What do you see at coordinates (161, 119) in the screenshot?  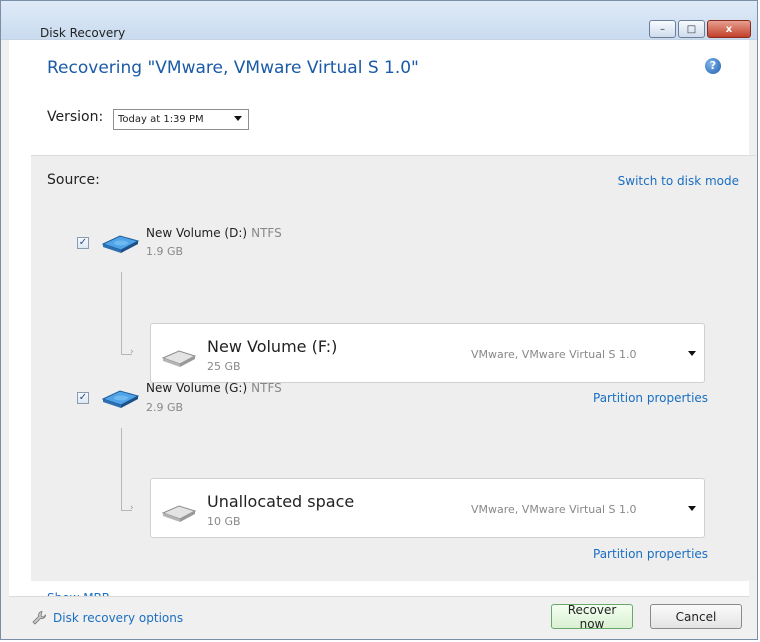 I see `version-value: Today at 1:39 PM` at bounding box center [161, 119].